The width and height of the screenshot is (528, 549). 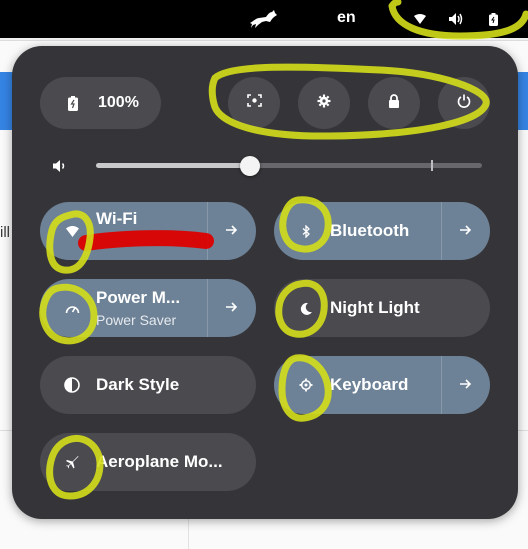 What do you see at coordinates (148, 231) in the screenshot?
I see `wifi-toggle: Wi-Fi` at bounding box center [148, 231].